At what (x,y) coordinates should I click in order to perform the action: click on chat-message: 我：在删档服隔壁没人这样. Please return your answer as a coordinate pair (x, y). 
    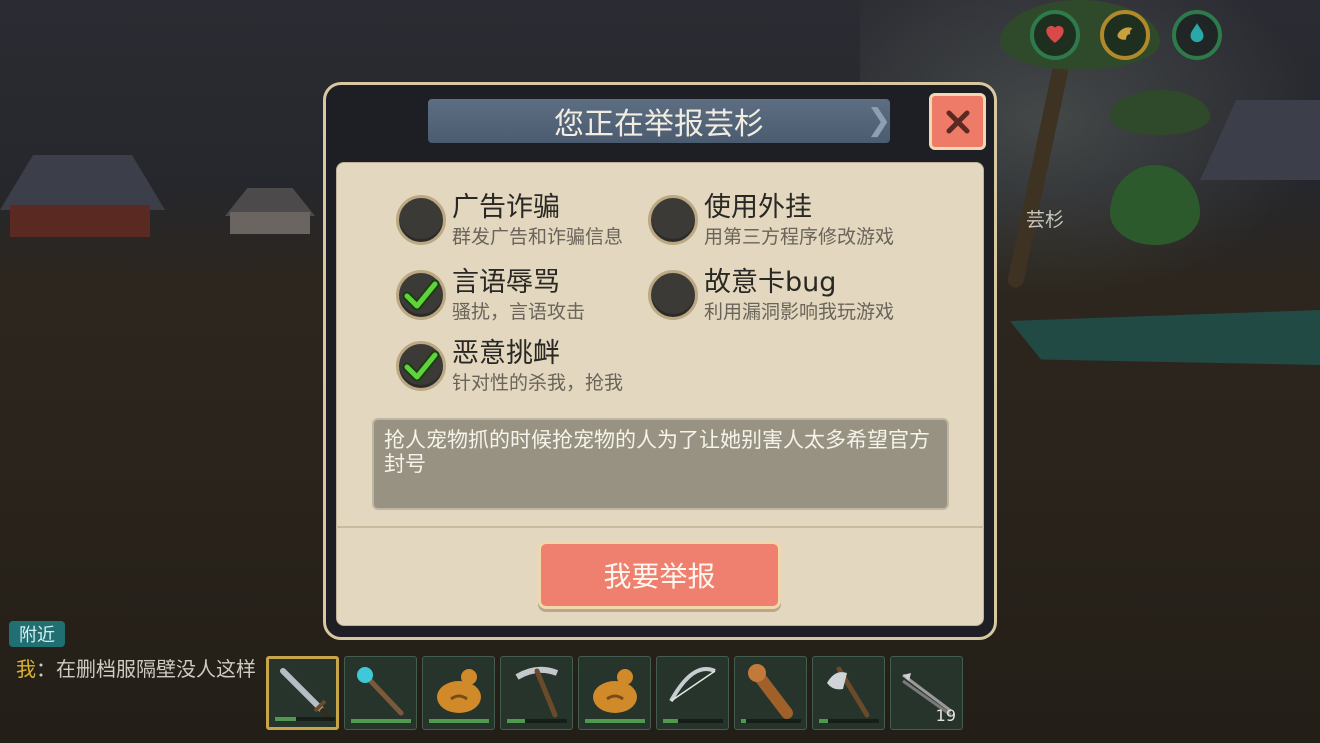
    Looking at the image, I should click on (136, 669).